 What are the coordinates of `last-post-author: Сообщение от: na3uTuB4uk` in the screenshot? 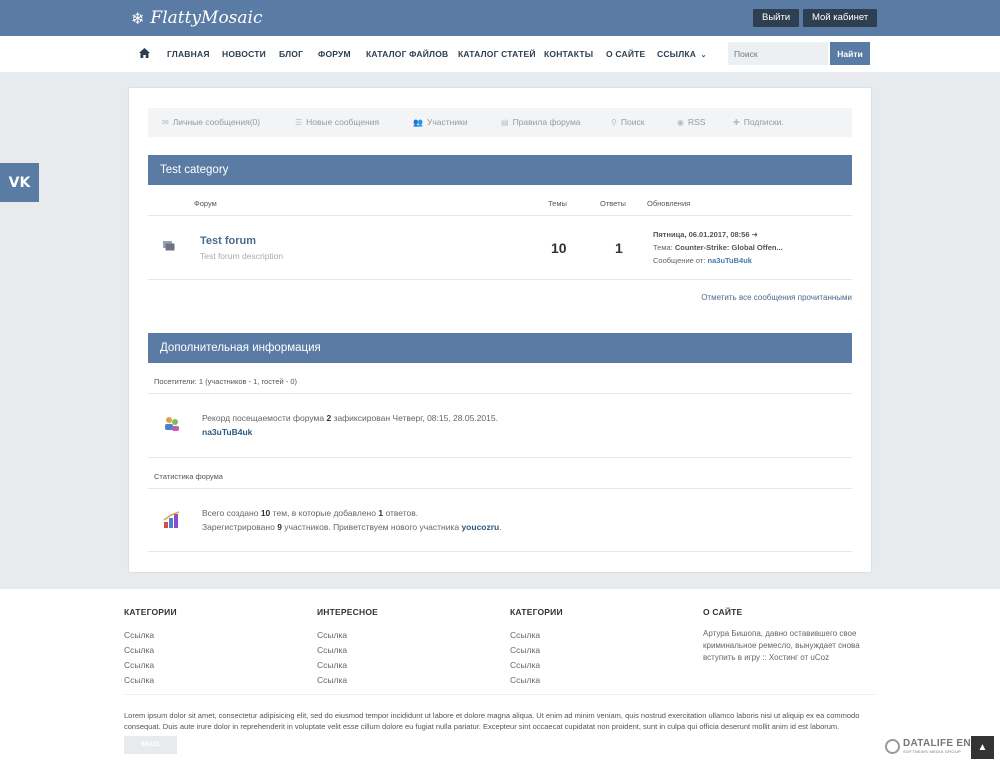 It's located at (702, 260).